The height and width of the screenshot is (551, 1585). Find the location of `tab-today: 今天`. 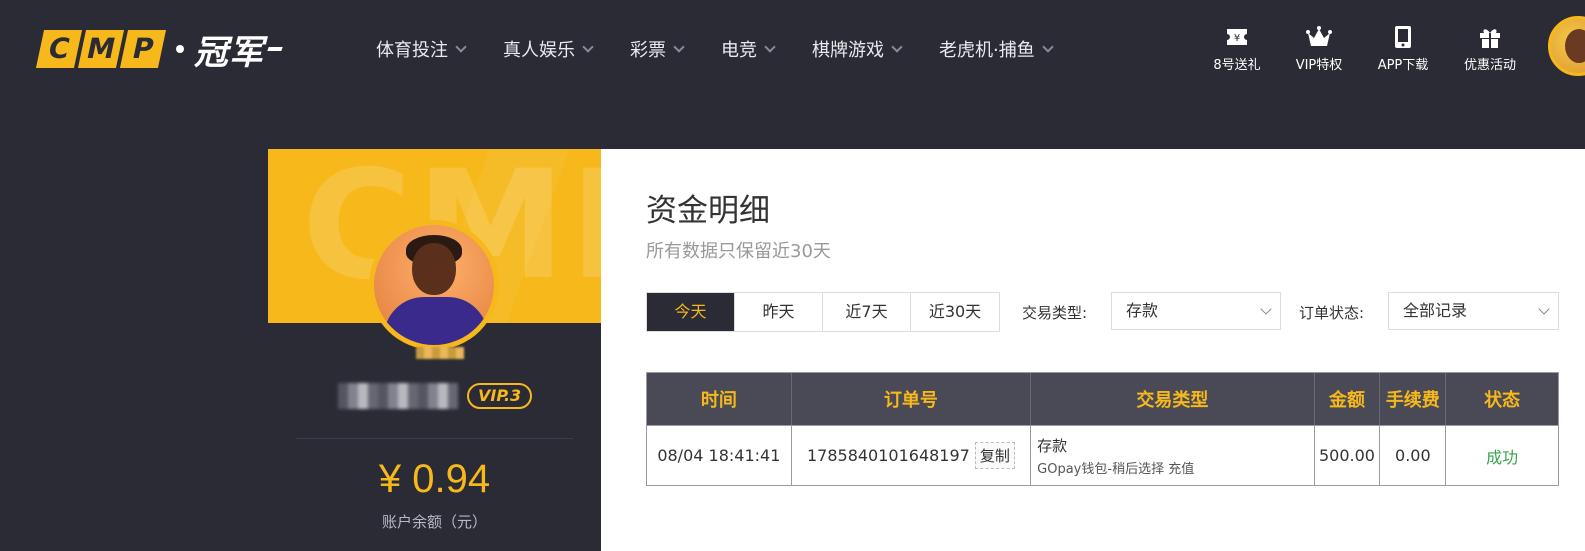

tab-today: 今天 is located at coordinates (691, 312).